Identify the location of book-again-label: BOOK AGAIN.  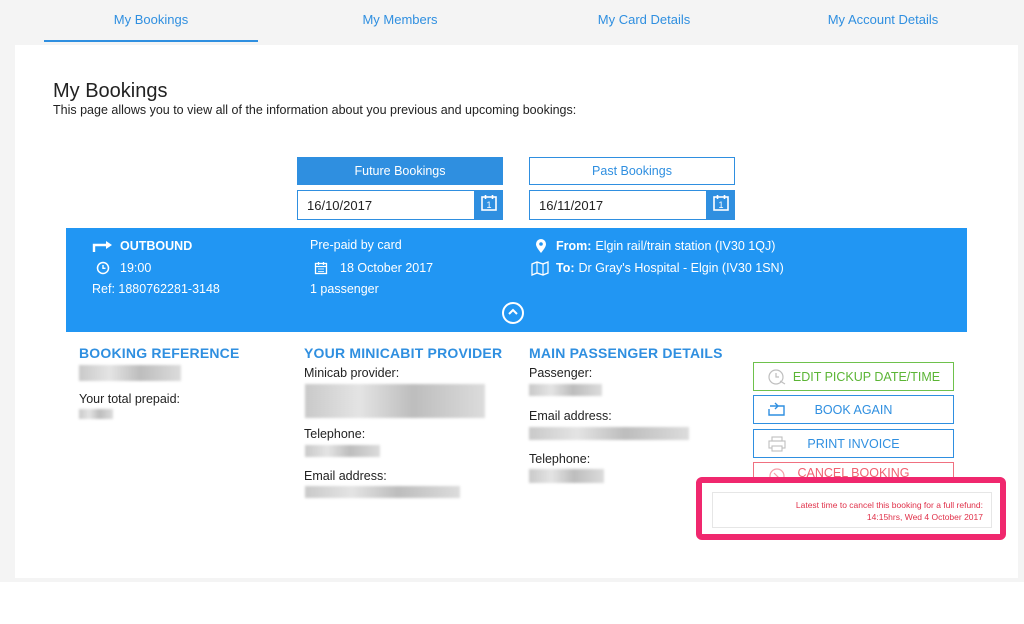
(853, 409).